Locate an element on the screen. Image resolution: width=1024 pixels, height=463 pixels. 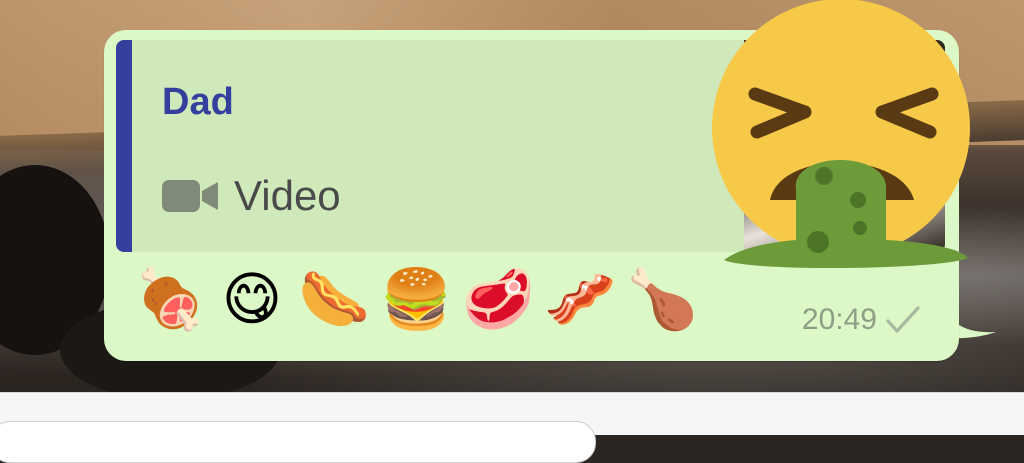
meat-on-bone-emoji: 🍖 is located at coordinates (170, 299).